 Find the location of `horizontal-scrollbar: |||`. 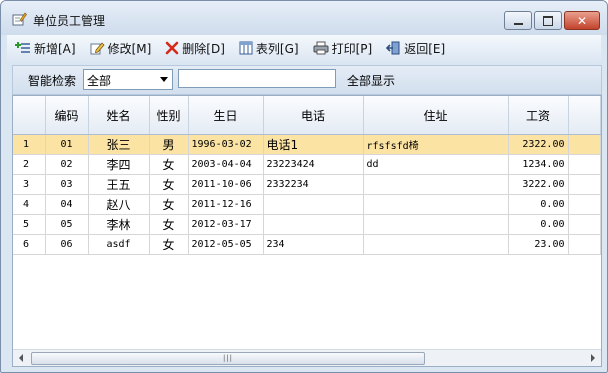

horizontal-scrollbar: ||| is located at coordinates (307, 357).